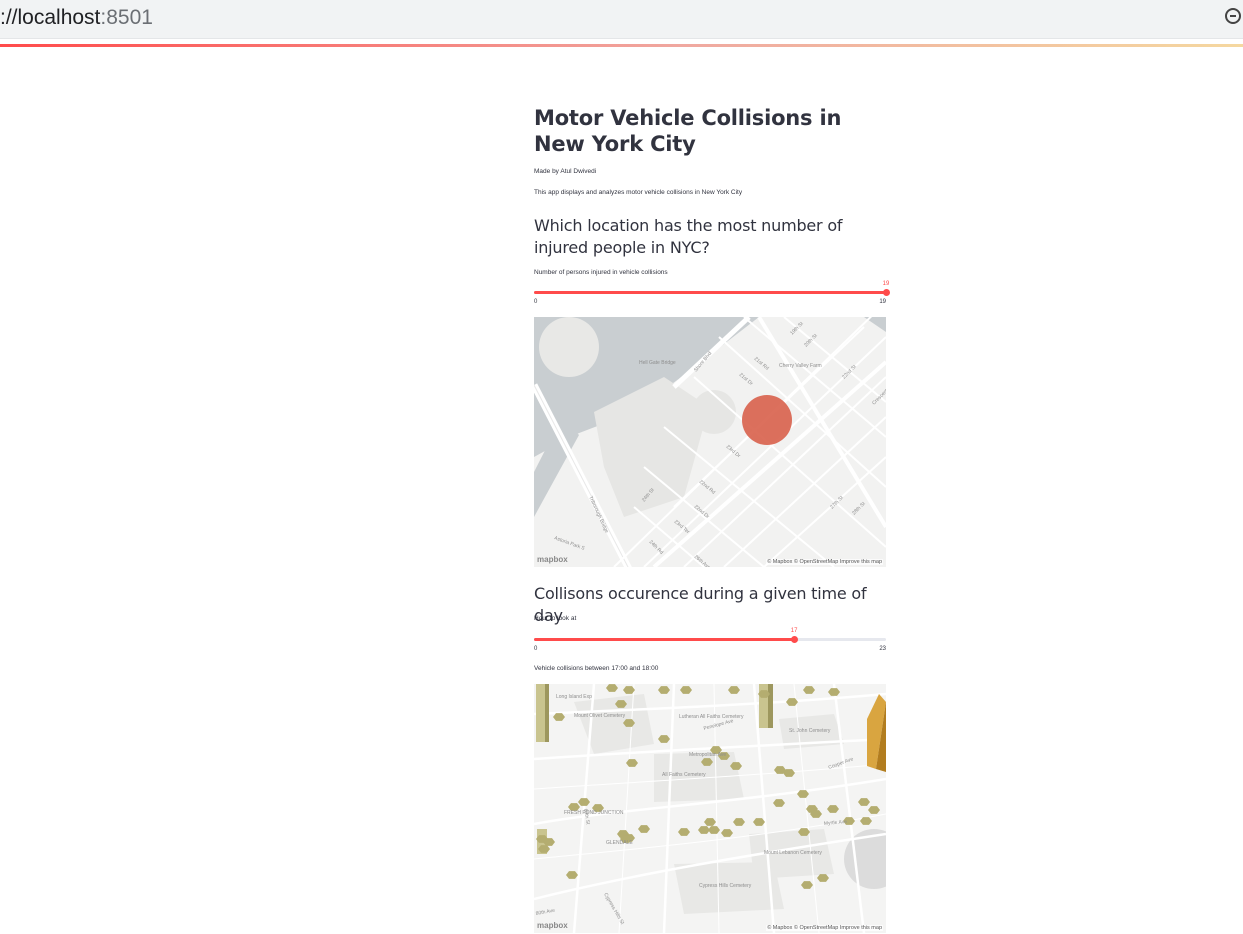 This screenshot has height=934, width=1243. I want to click on header-decoration, so click(621, 45).